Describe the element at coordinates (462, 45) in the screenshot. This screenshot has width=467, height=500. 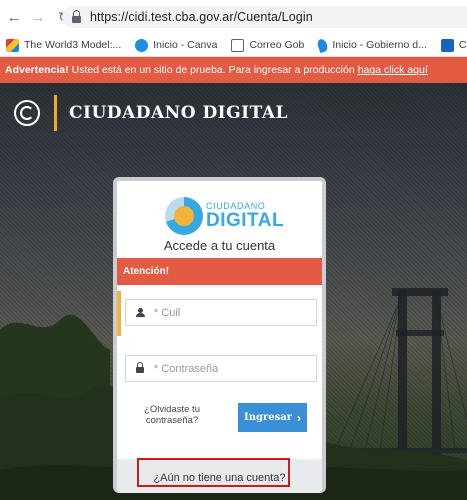
I see `bookmark-label: Conviérte` at that location.